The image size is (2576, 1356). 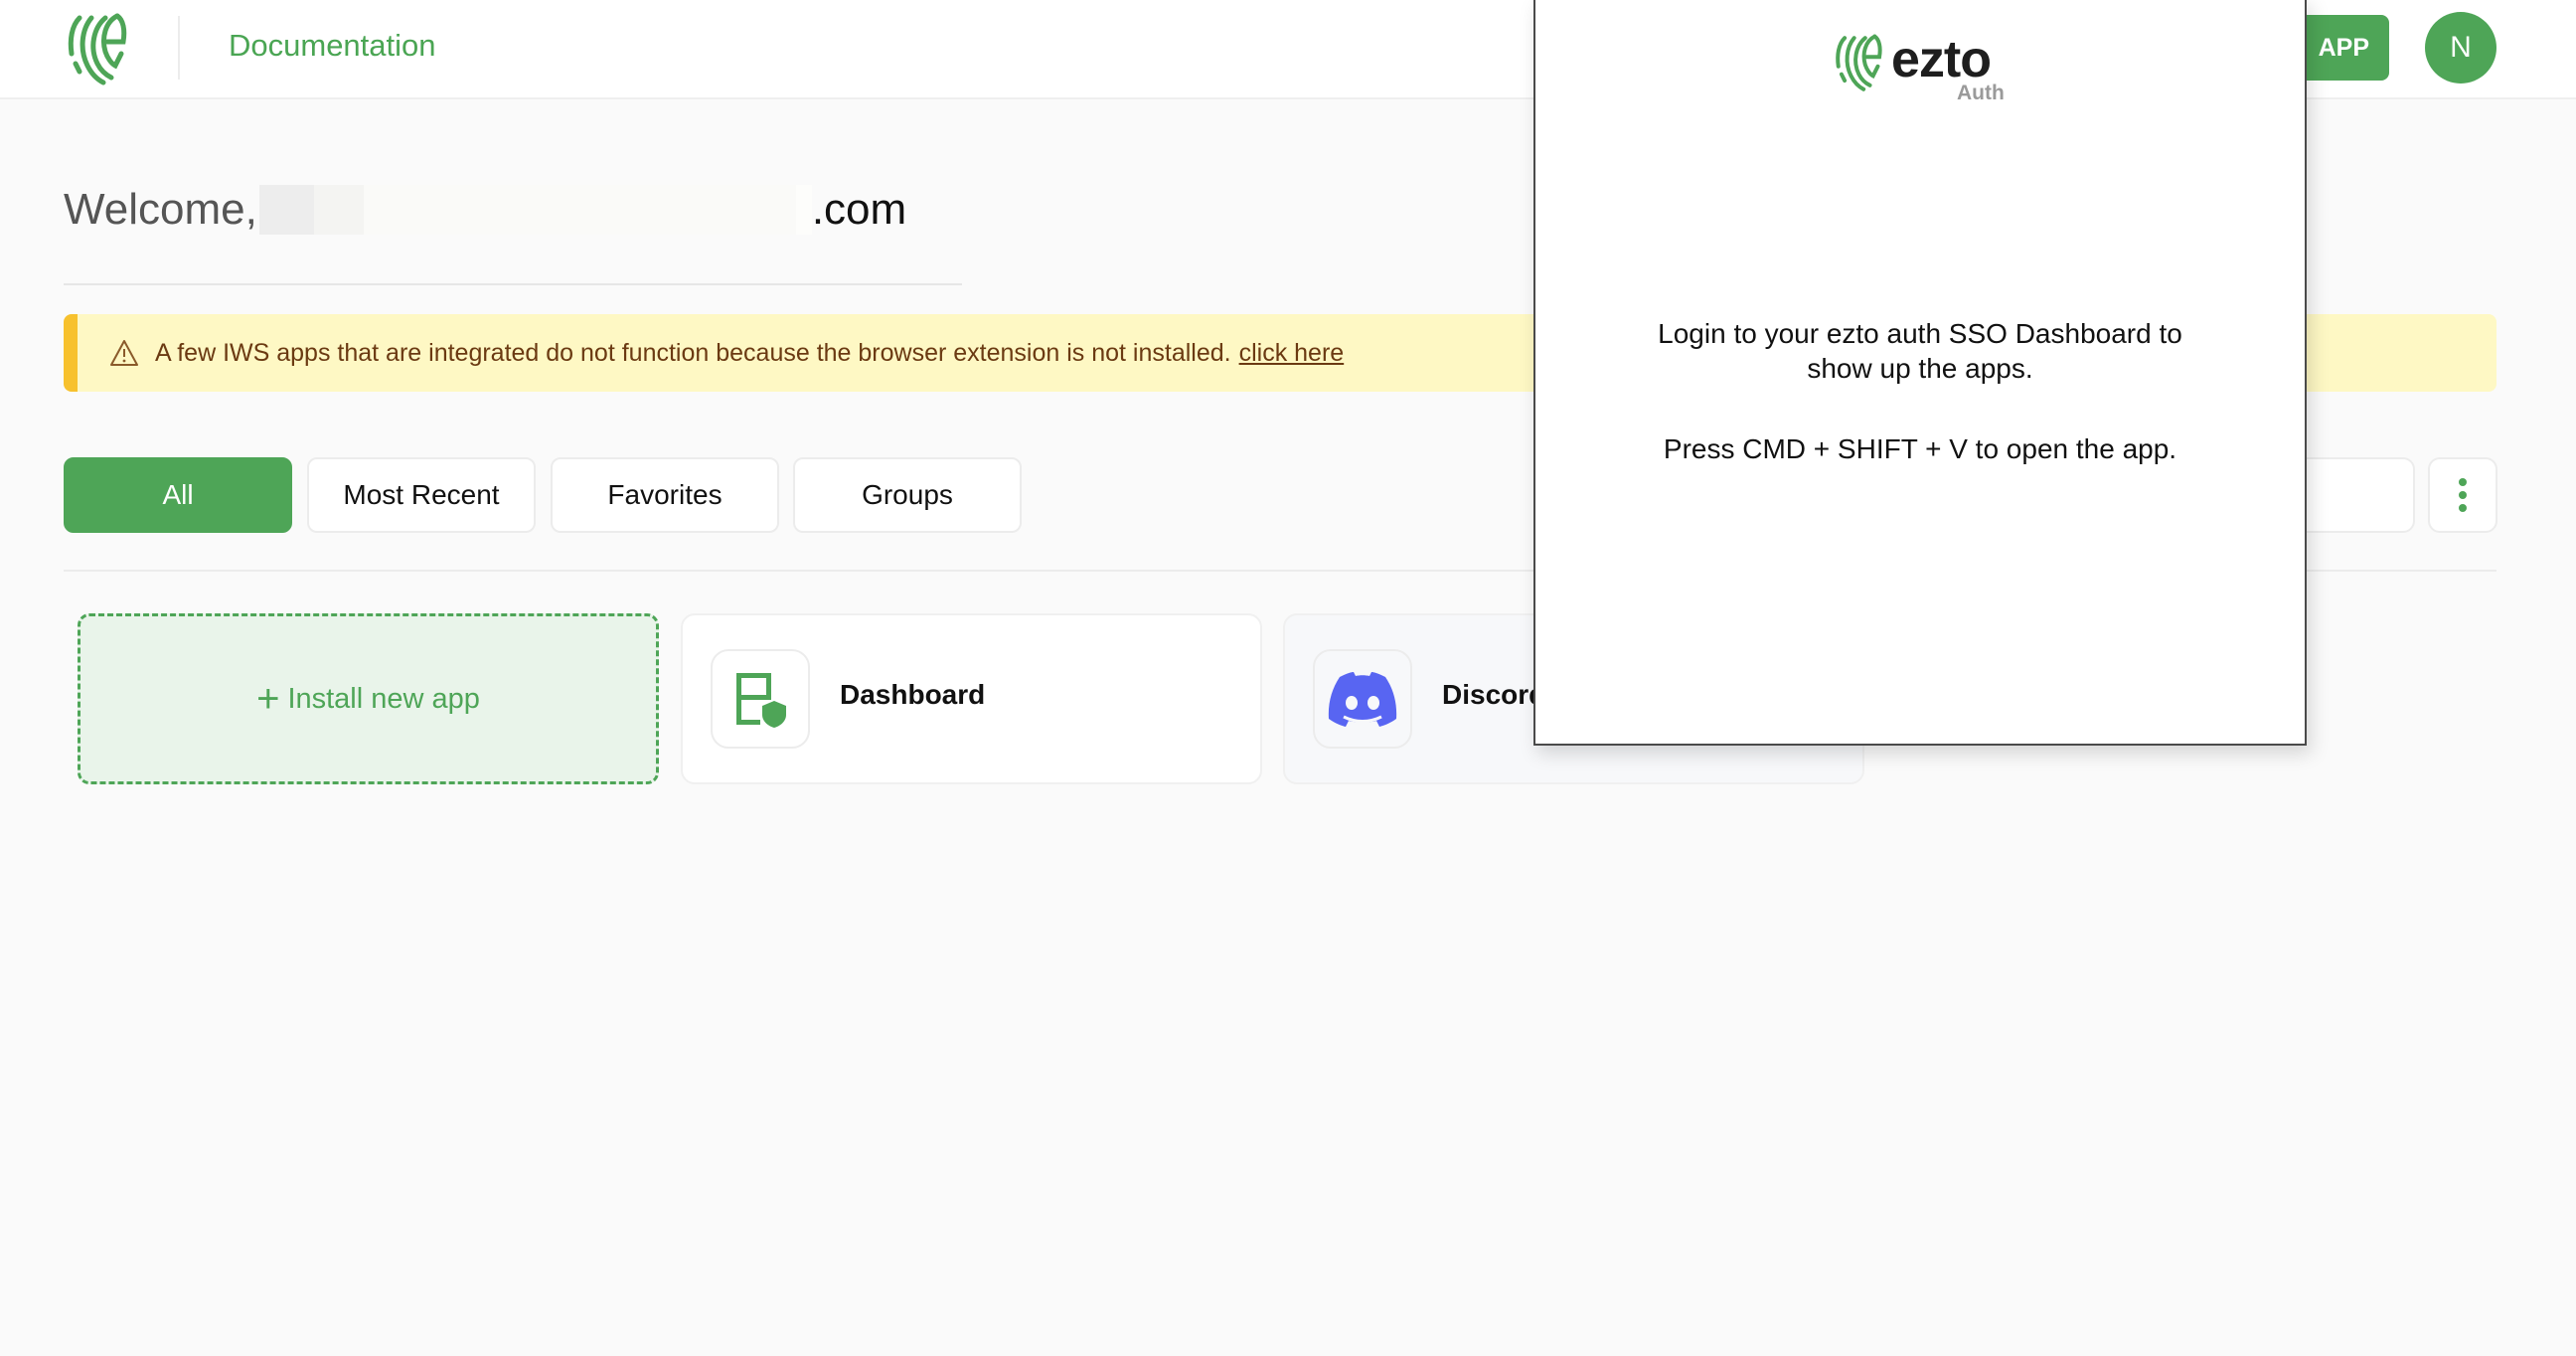 I want to click on app-card-dashboard: Dashboard, so click(x=971, y=699).